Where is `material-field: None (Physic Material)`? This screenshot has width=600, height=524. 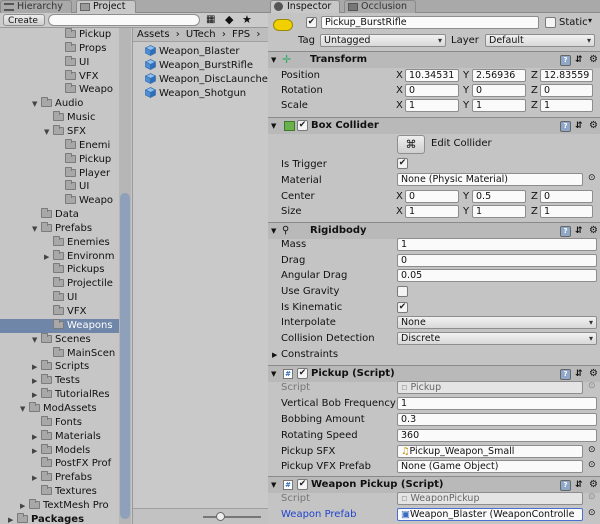 material-field: None (Physic Material) is located at coordinates (490, 179).